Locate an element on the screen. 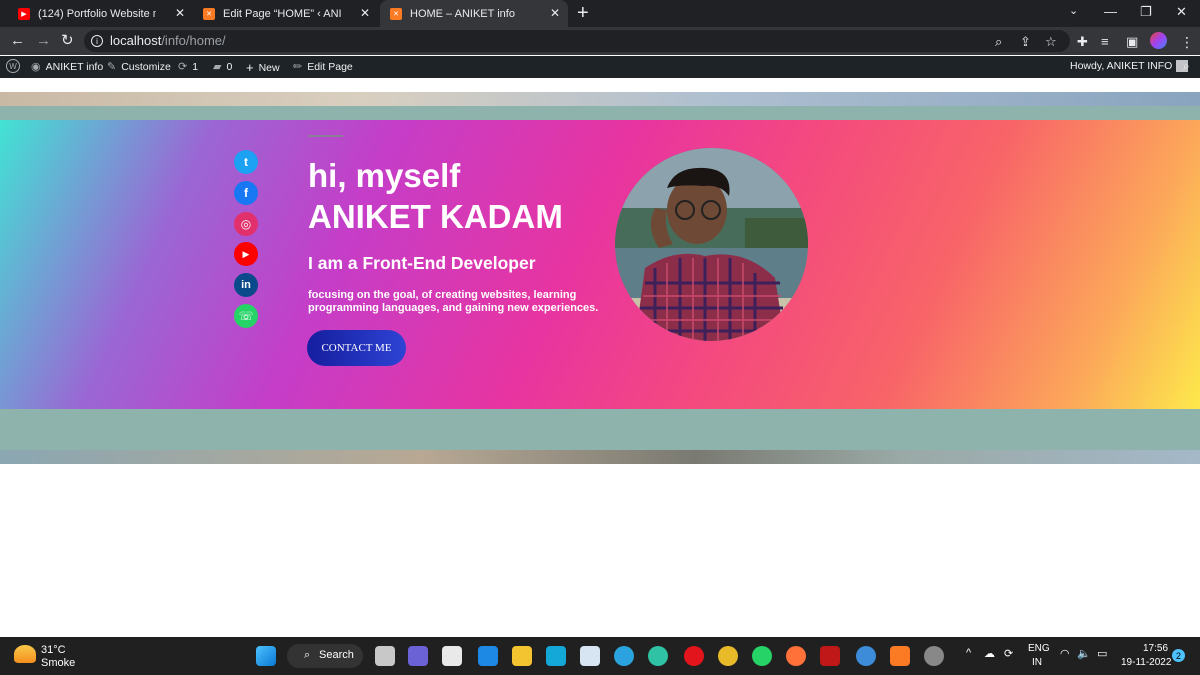 This screenshot has height=675, width=1200. adminbar-edit-page: ✏ Edit Page is located at coordinates (323, 67).